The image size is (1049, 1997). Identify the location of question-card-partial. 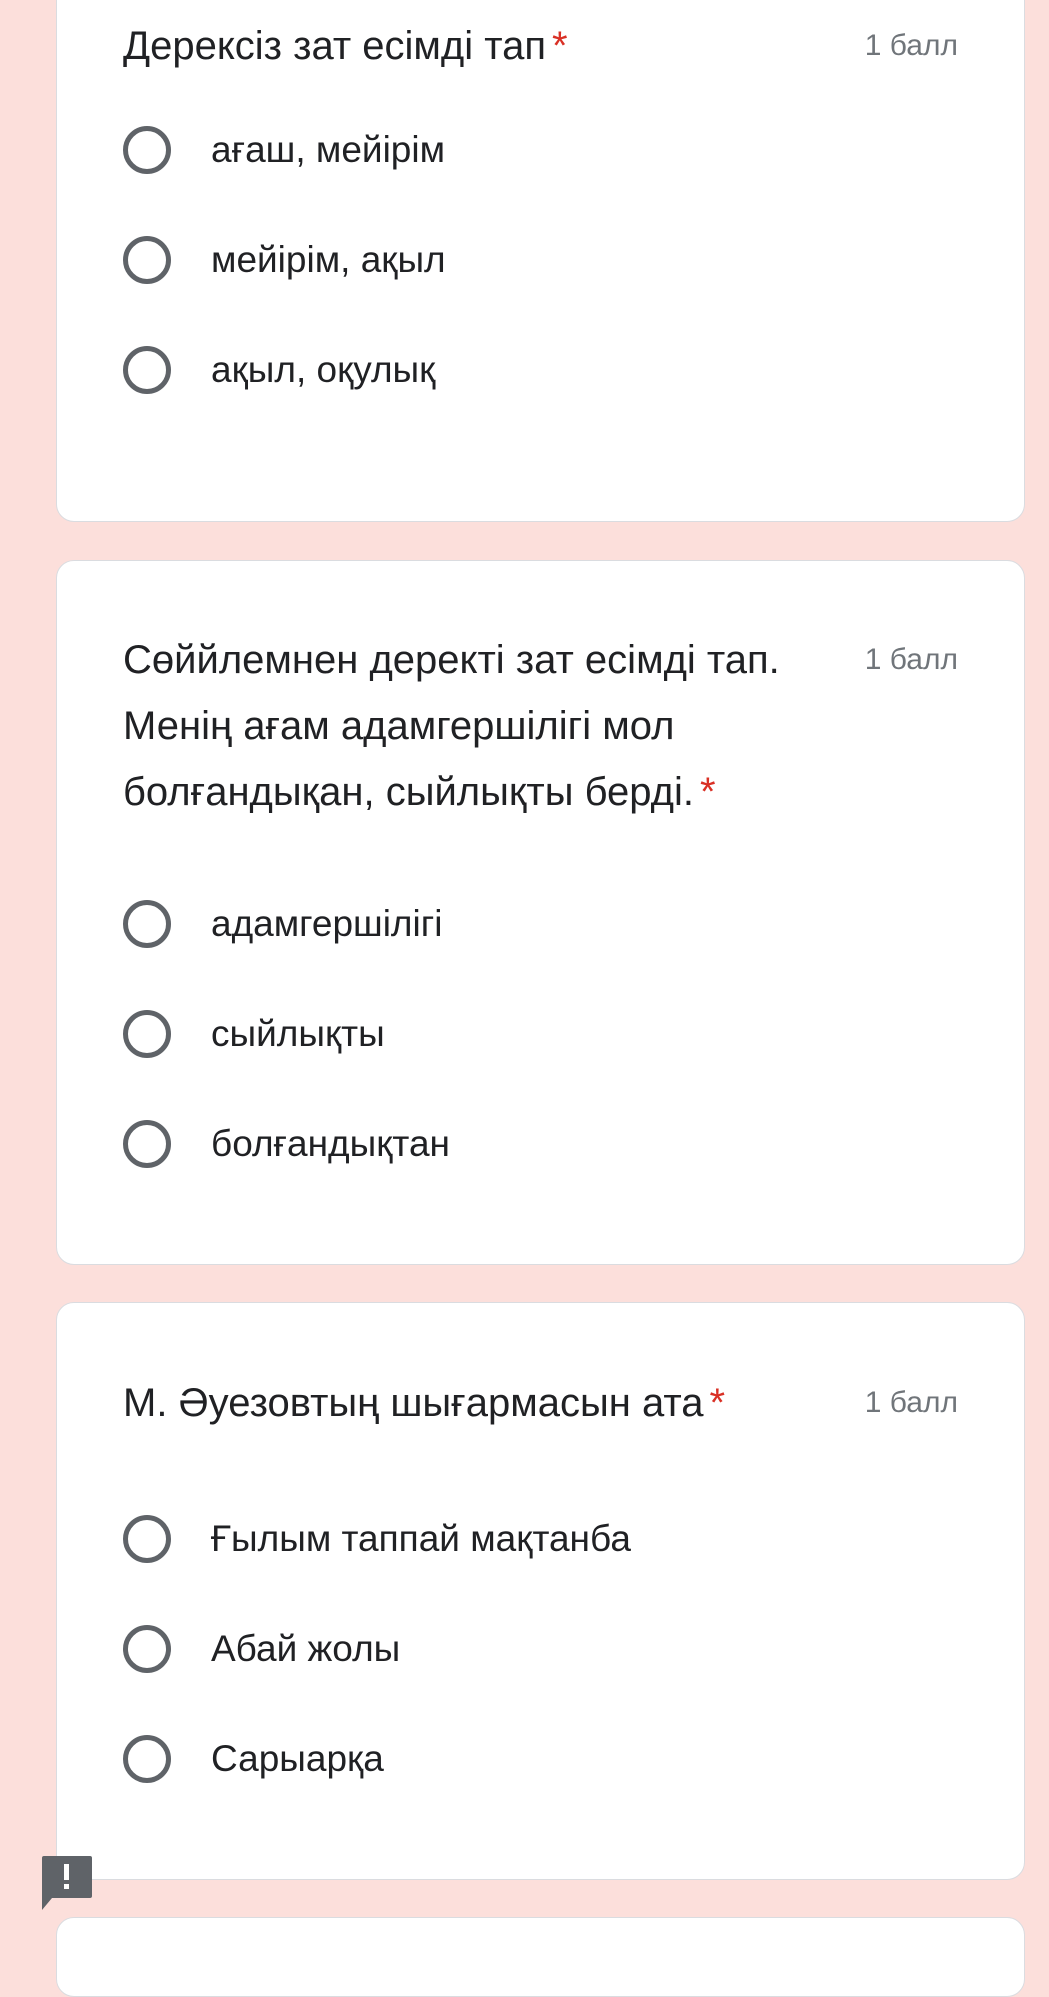
(540, 1957).